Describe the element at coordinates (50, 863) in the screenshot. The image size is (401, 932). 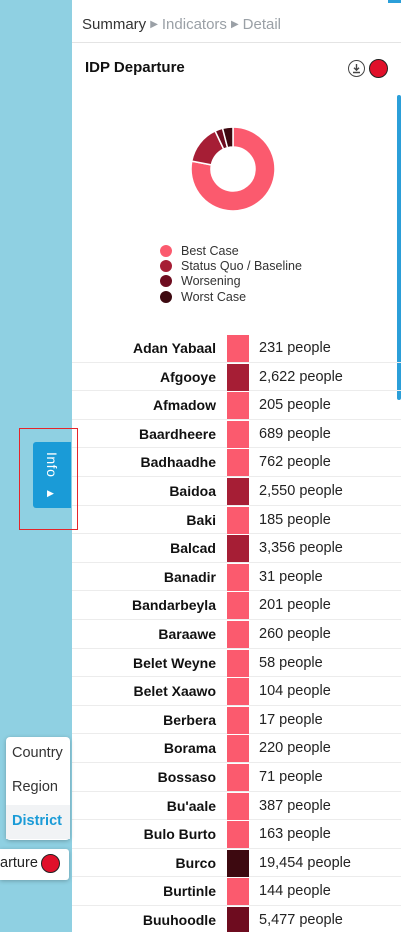
I see `layer-status-dot` at that location.